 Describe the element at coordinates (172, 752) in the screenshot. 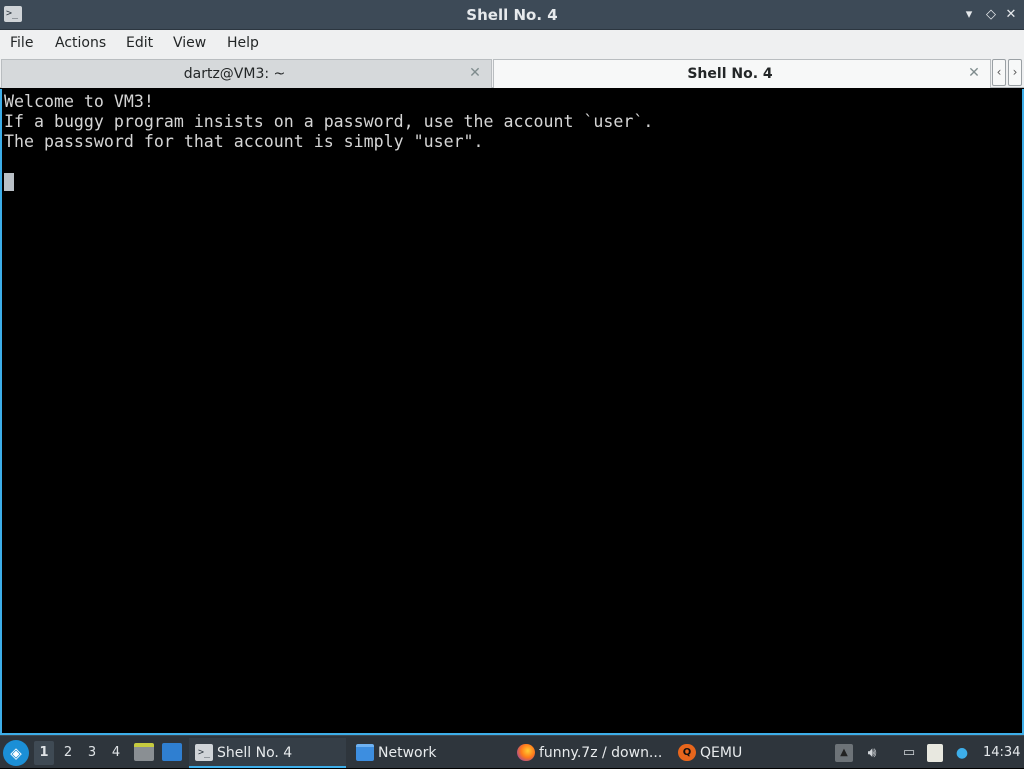

I see `show-desktop-icon` at that location.